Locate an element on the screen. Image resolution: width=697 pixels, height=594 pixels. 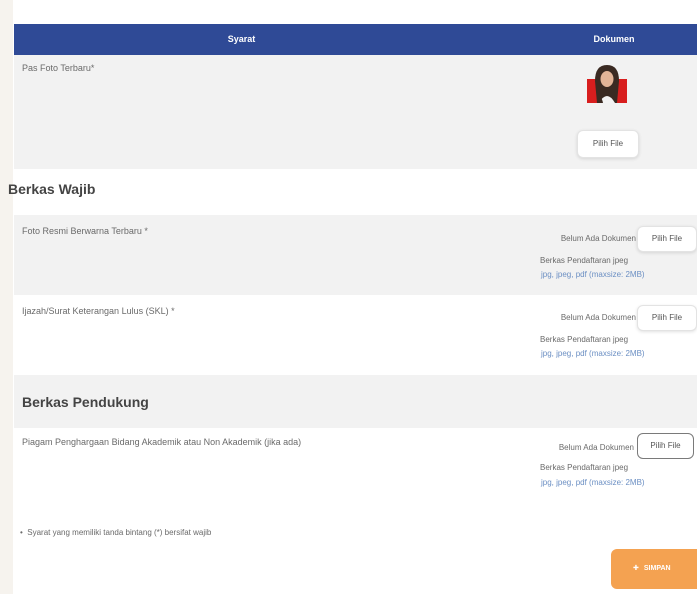
foto-resmi-status: Belum Ada Dokumen is located at coordinates (598, 238).